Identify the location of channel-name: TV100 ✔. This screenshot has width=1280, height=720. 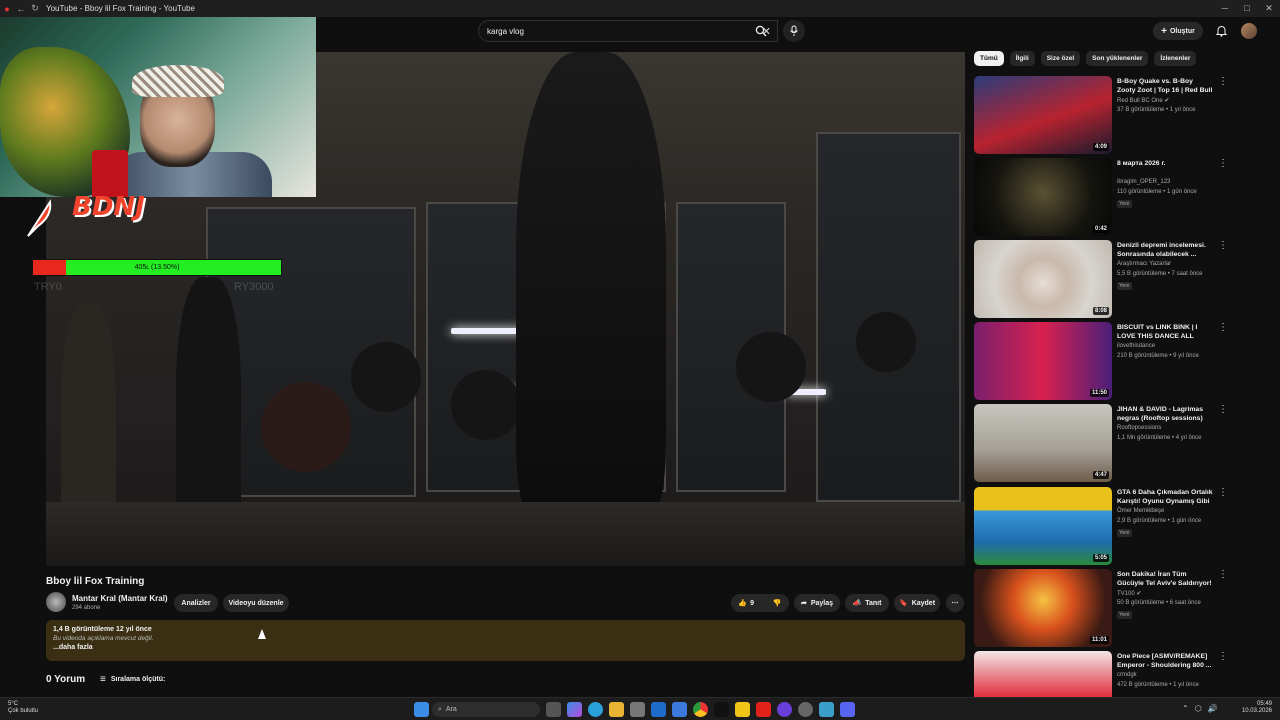
(1129, 593).